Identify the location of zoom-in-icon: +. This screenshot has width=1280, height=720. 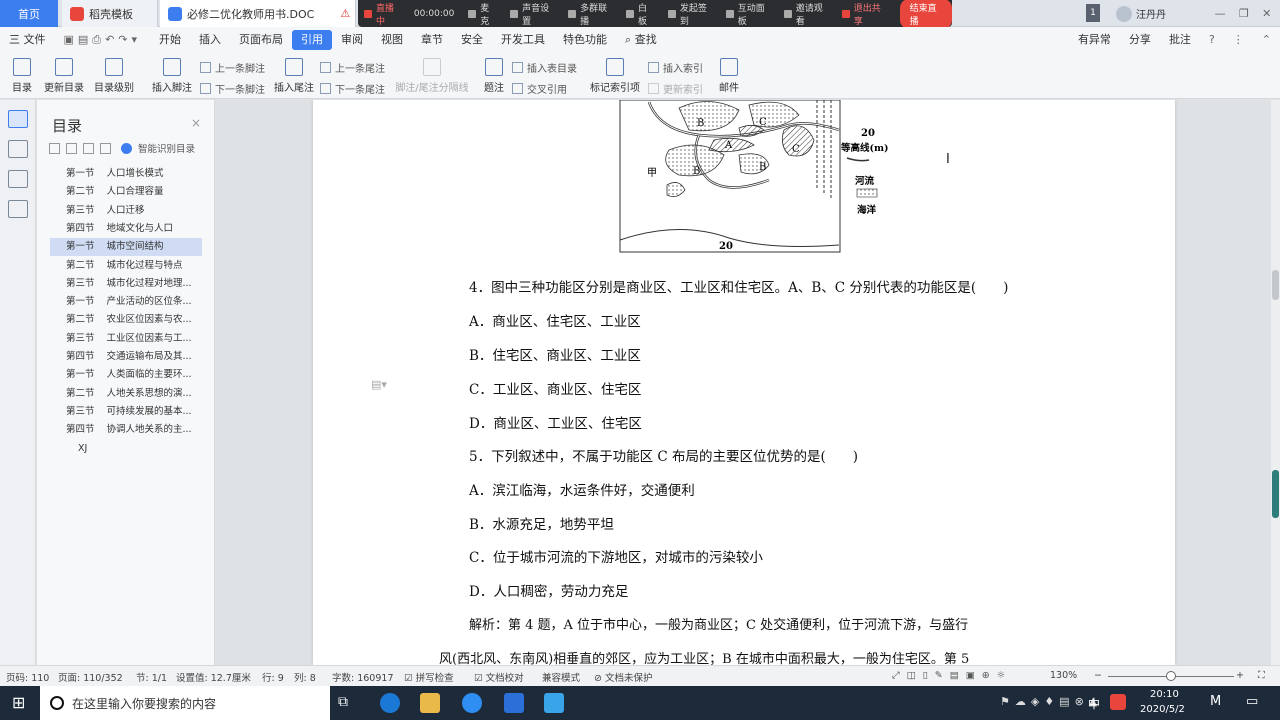
(1240, 675).